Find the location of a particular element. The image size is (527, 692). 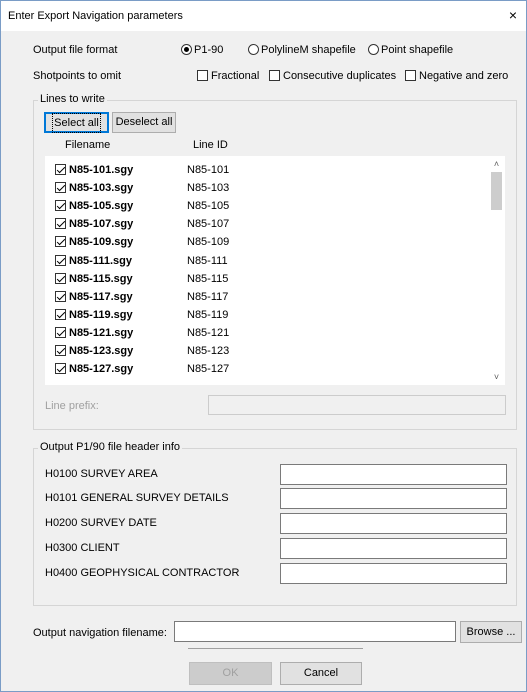

output-nav-filename-input is located at coordinates (315, 631).